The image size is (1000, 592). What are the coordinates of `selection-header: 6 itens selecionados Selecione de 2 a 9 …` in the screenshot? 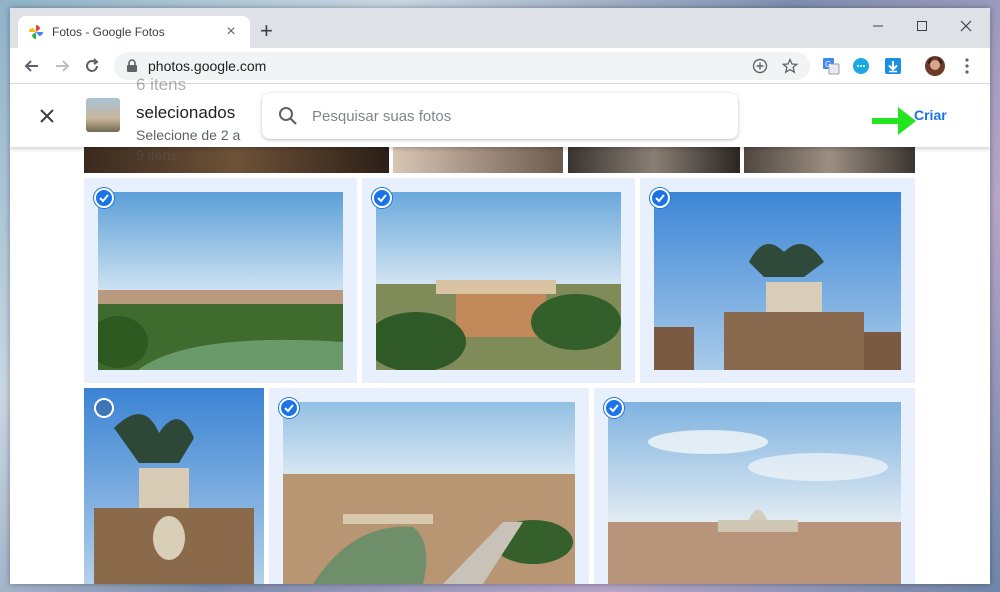 It's located at (500, 119).